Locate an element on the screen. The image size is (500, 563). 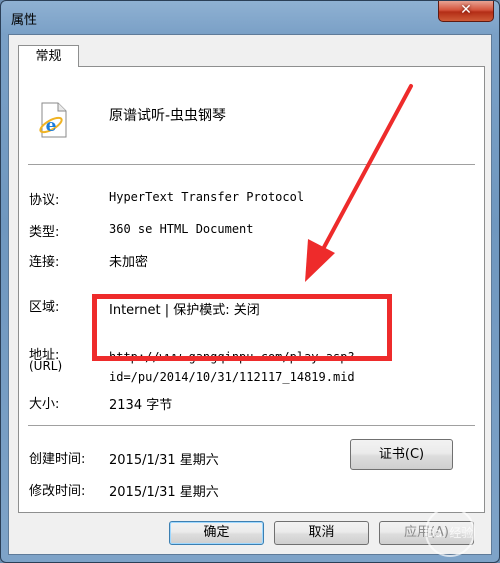
baidu-jingyan-watermark: Bai 经验 is located at coordinates (450, 532).